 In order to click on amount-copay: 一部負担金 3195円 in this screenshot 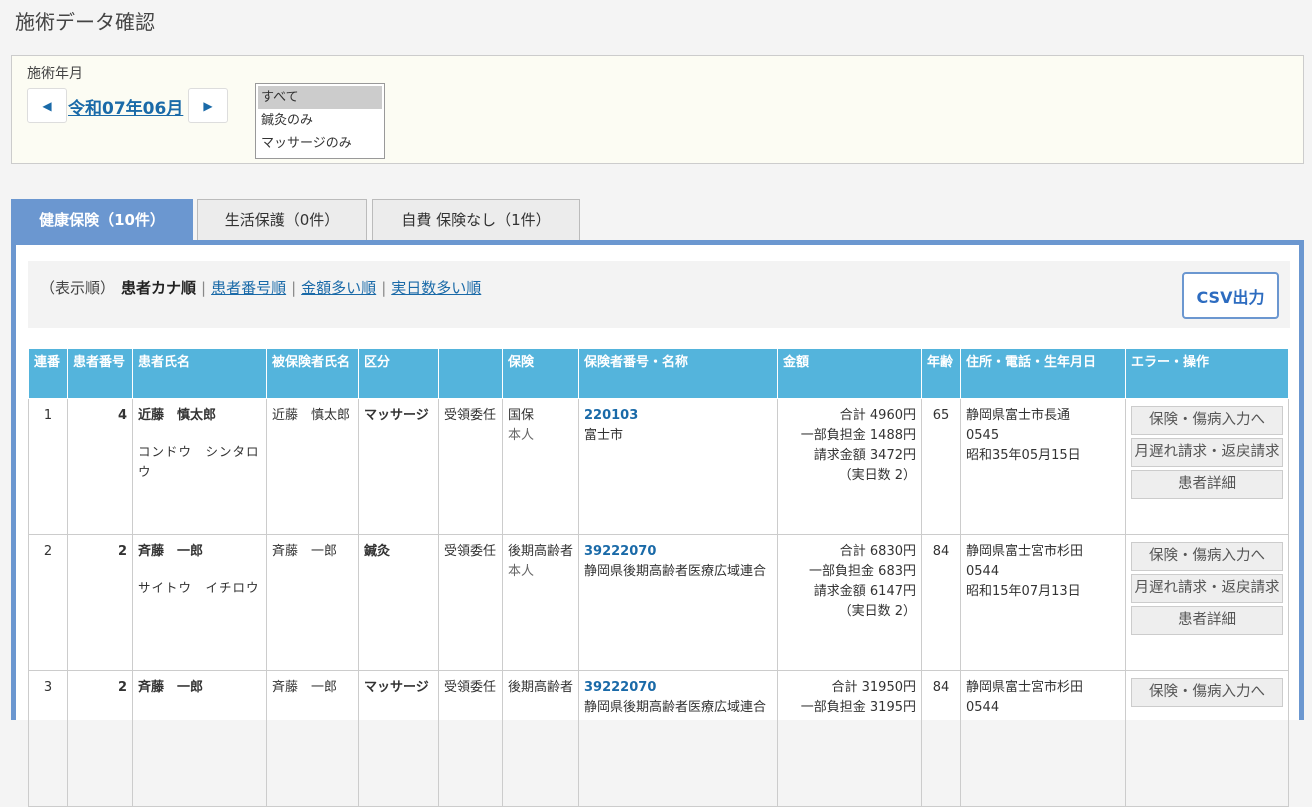, I will do `click(858, 707)`.